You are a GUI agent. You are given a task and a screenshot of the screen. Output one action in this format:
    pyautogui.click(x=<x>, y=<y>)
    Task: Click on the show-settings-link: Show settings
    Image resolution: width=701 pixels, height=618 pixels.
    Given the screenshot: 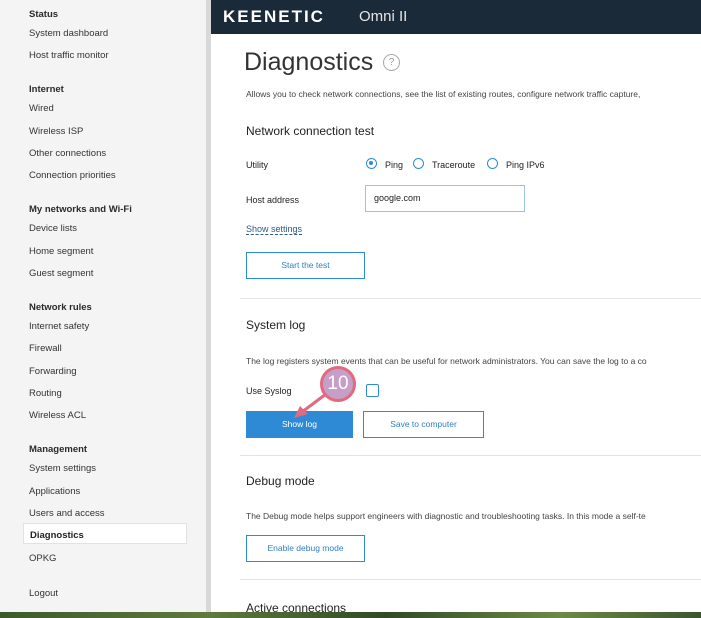 What is the action you would take?
    pyautogui.click(x=274, y=229)
    